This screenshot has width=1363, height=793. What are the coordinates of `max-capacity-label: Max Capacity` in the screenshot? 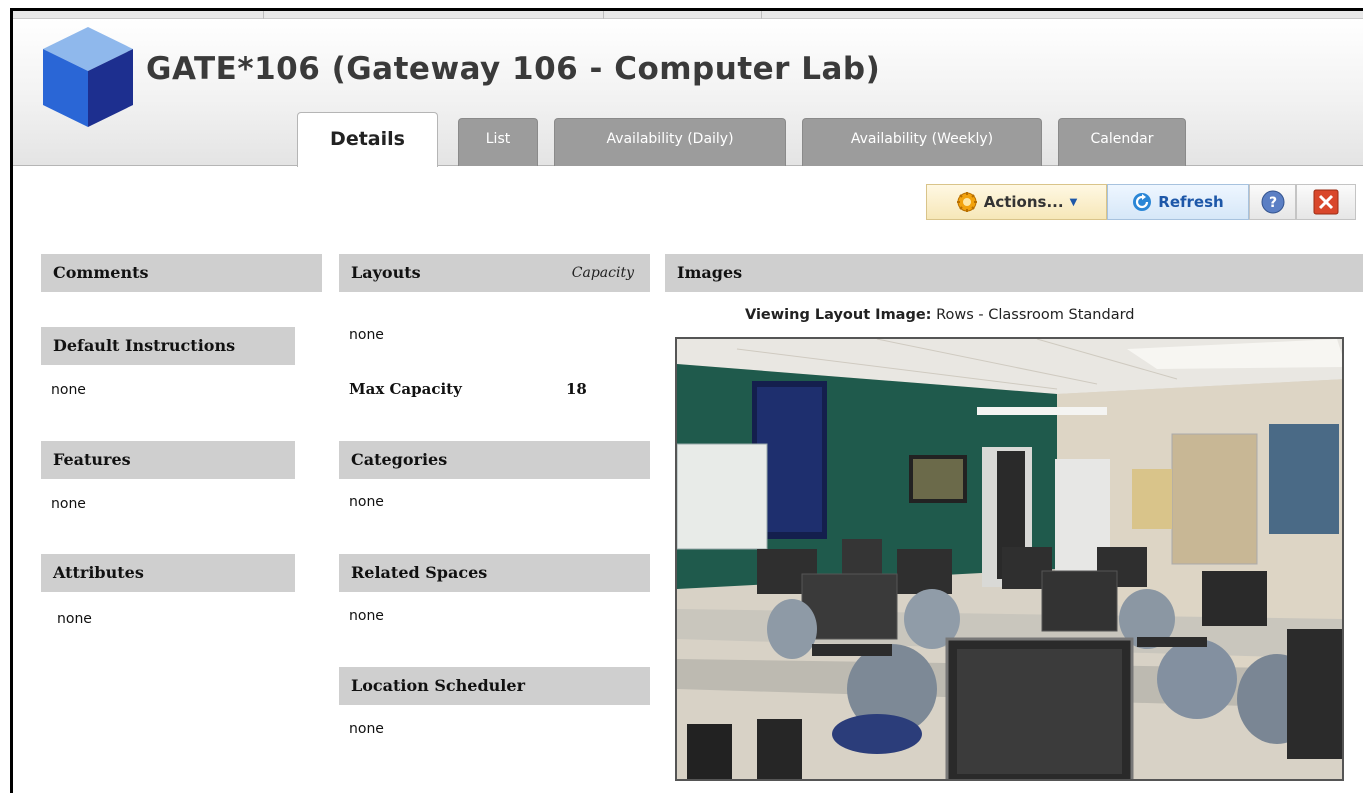 It's located at (405, 389).